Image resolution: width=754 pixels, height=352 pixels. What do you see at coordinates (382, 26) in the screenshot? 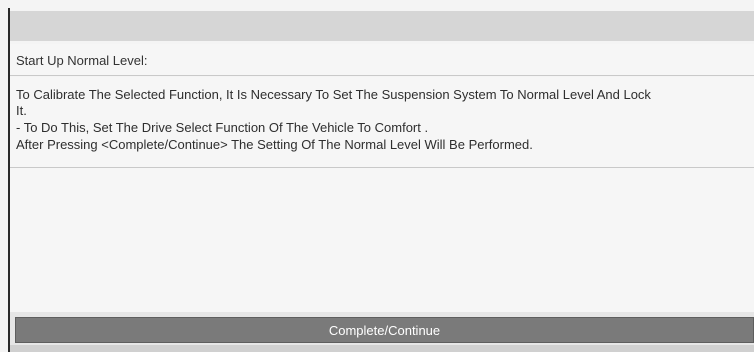
I see `title-bar` at bounding box center [382, 26].